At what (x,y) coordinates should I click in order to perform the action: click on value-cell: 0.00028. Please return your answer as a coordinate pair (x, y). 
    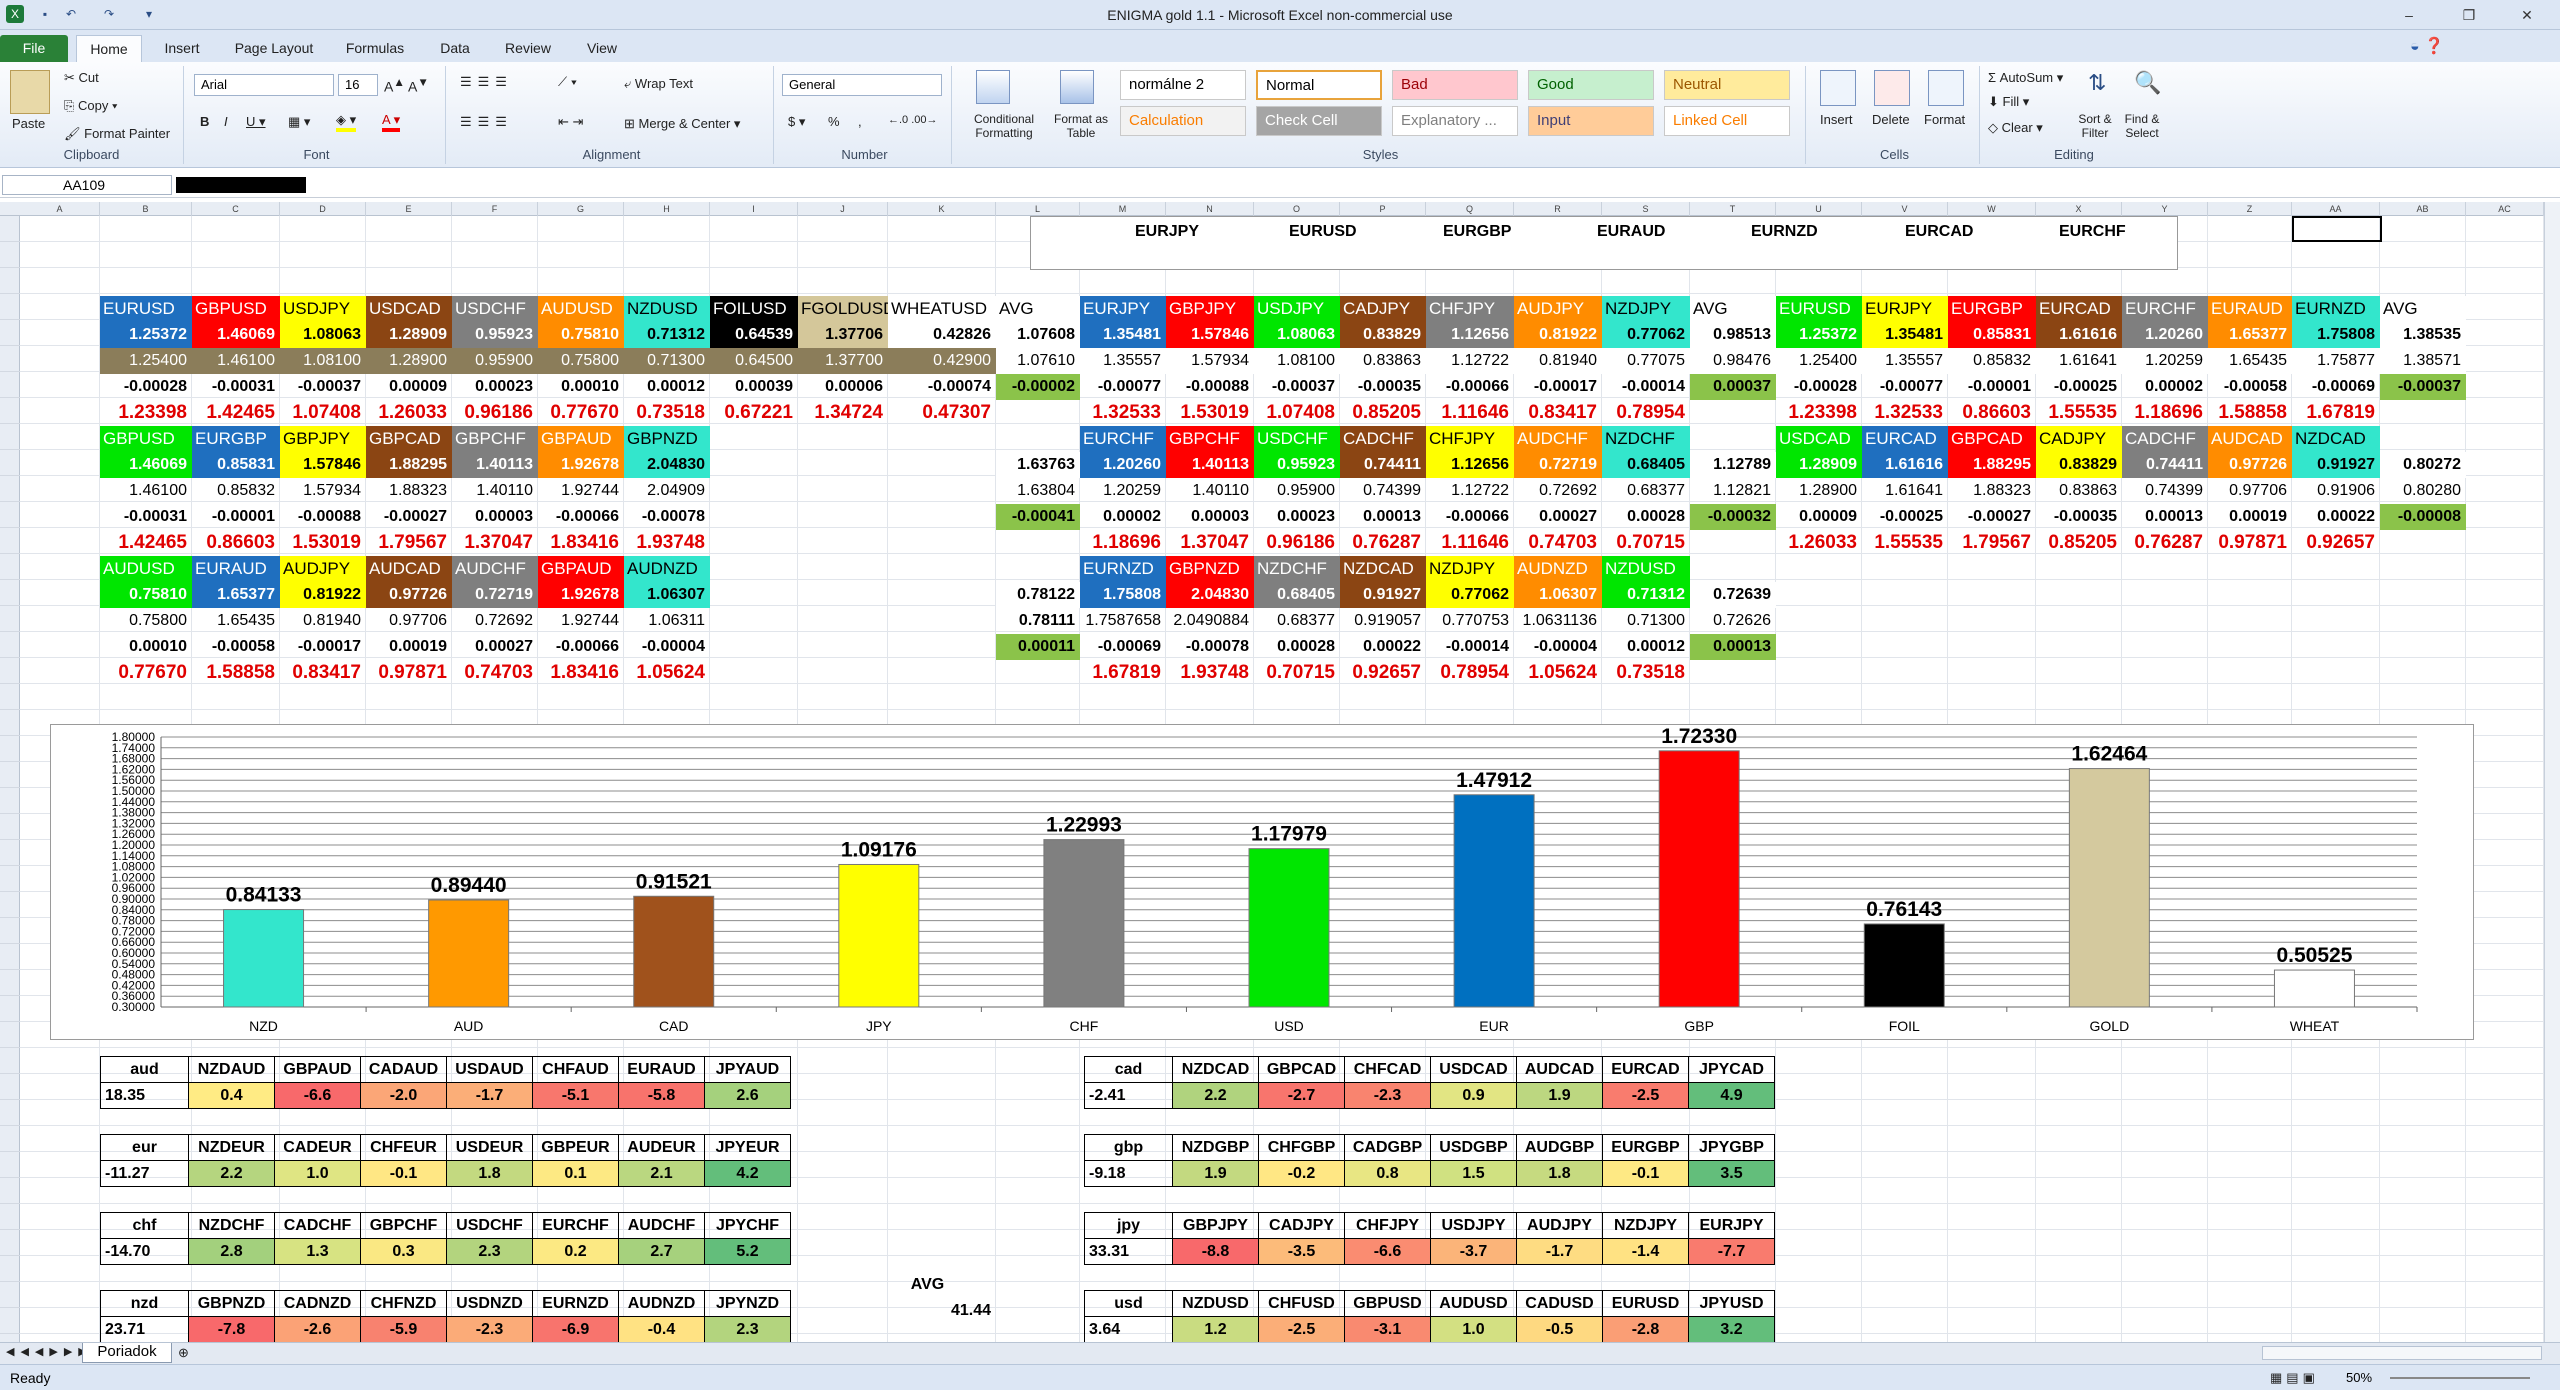
    Looking at the image, I should click on (1297, 647).